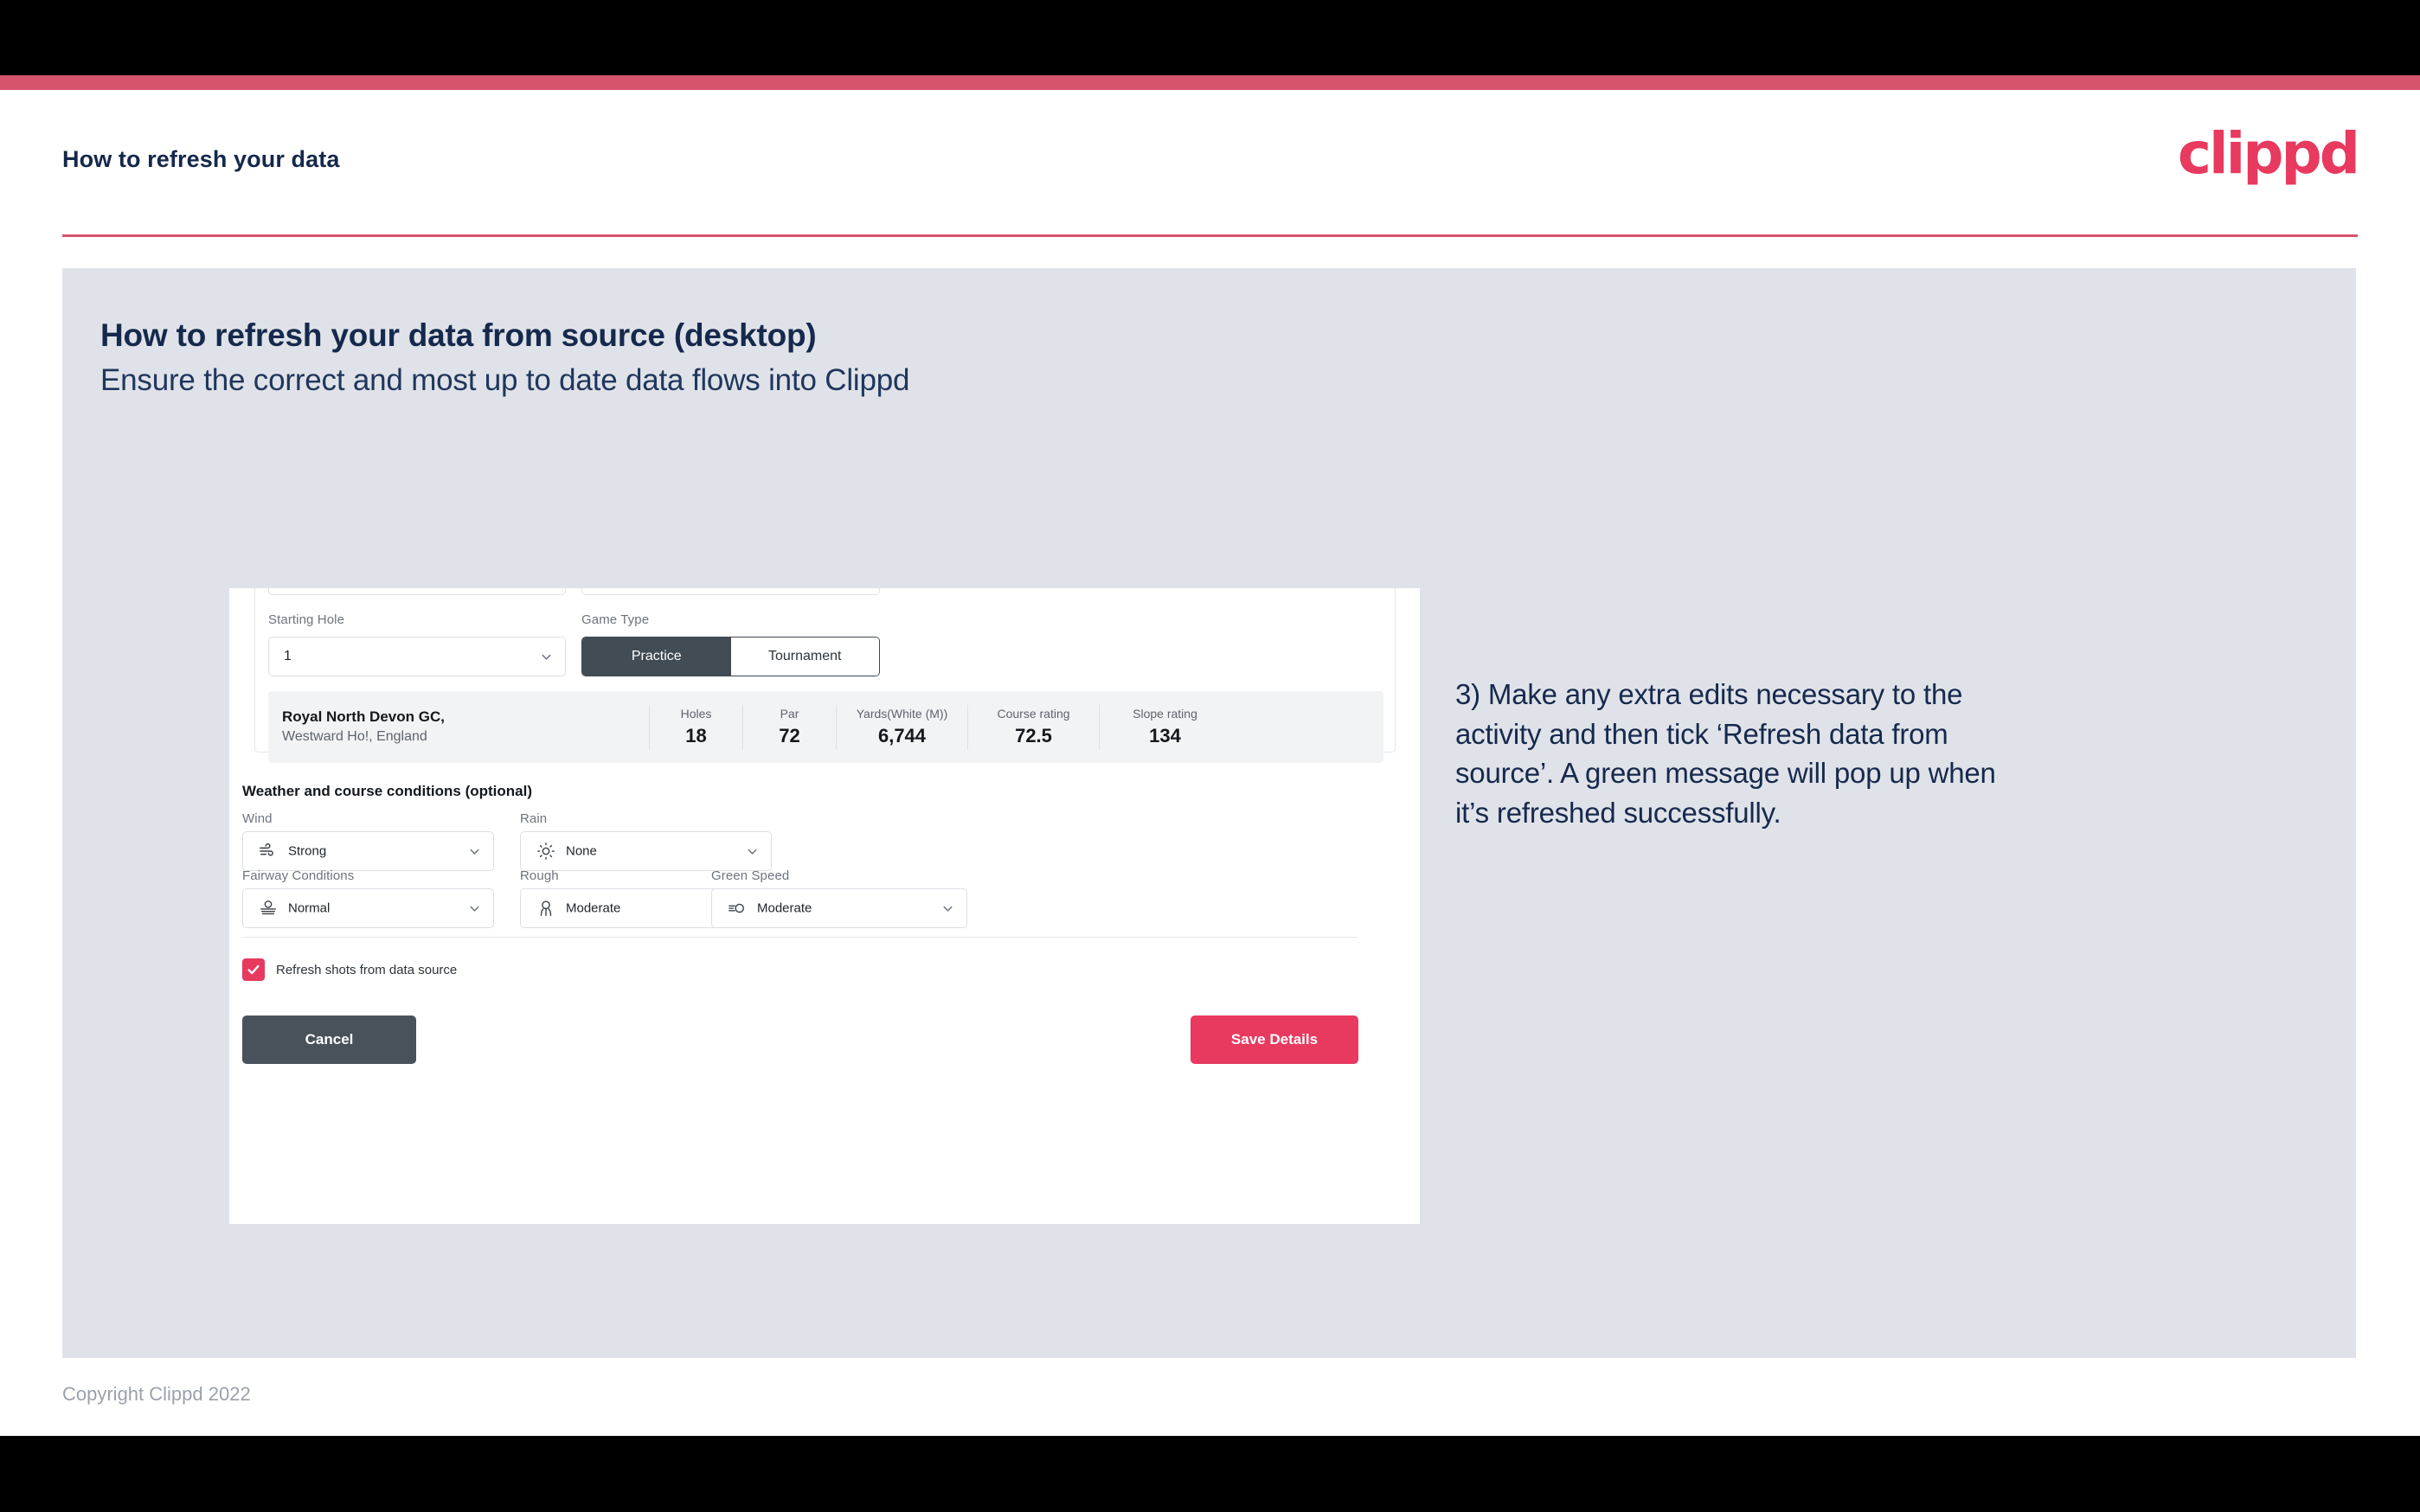 This screenshot has height=1512, width=2420. I want to click on wind-icon, so click(268, 851).